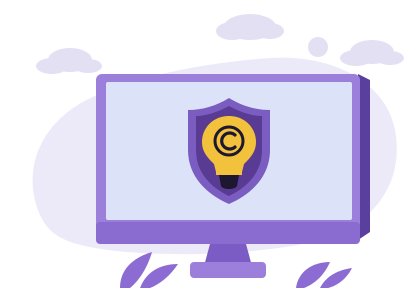 The height and width of the screenshot is (288, 411). What do you see at coordinates (229, 182) in the screenshot?
I see `lightbulb-base` at bounding box center [229, 182].